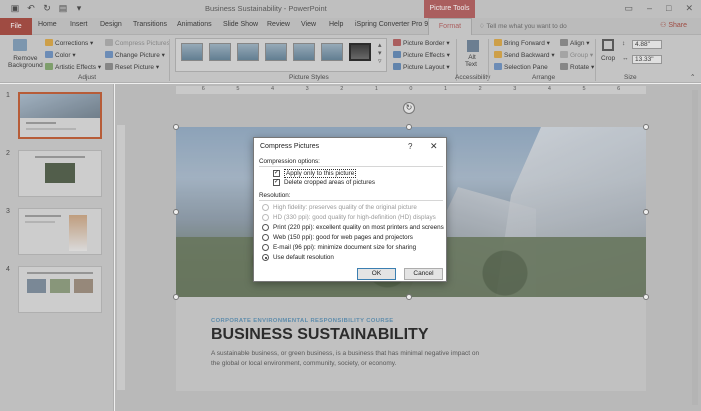 This screenshot has width=701, height=411. What do you see at coordinates (673, 25) in the screenshot?
I see `share-button: ⚇ Share` at bounding box center [673, 25].